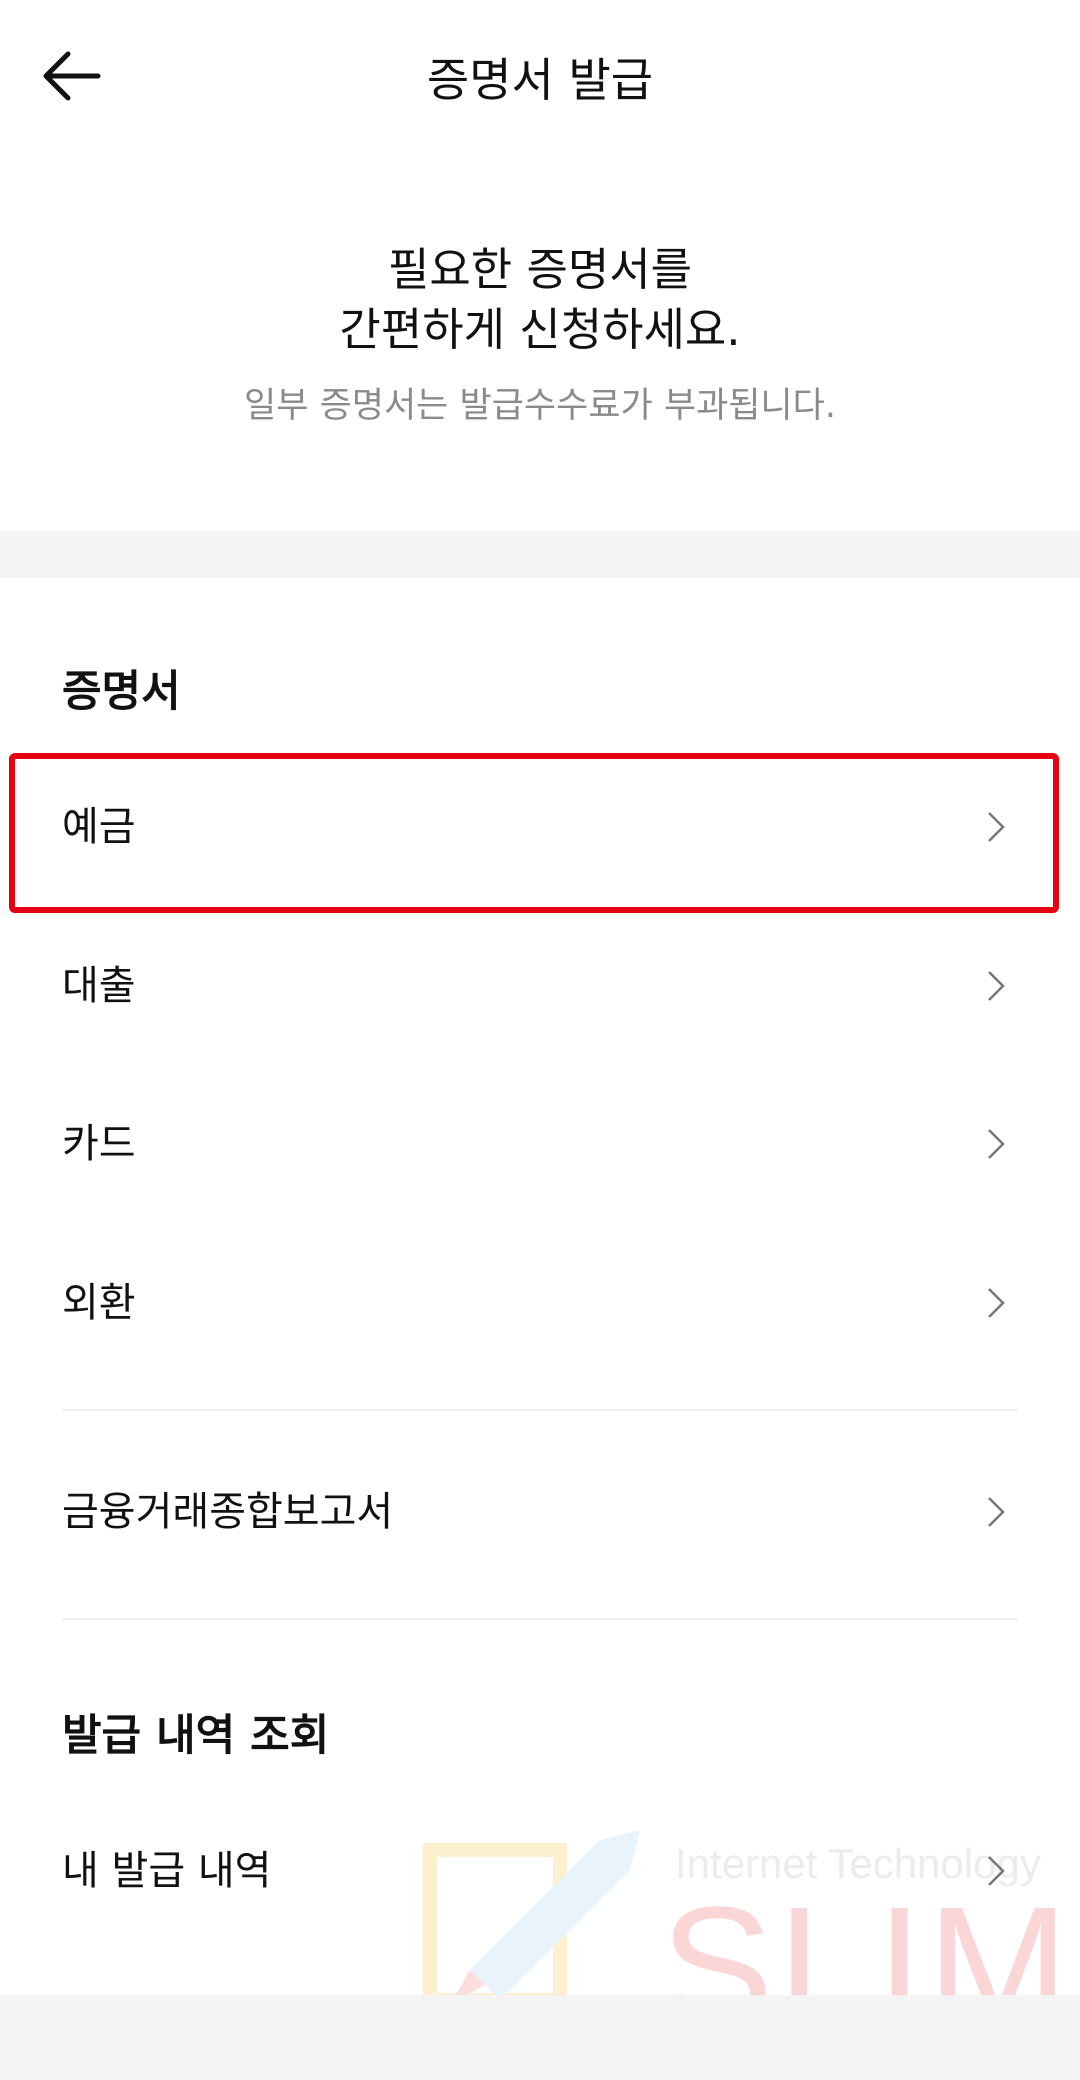 This screenshot has height=2080, width=1080. Describe the element at coordinates (534, 833) in the screenshot. I see `highlight-box` at that location.